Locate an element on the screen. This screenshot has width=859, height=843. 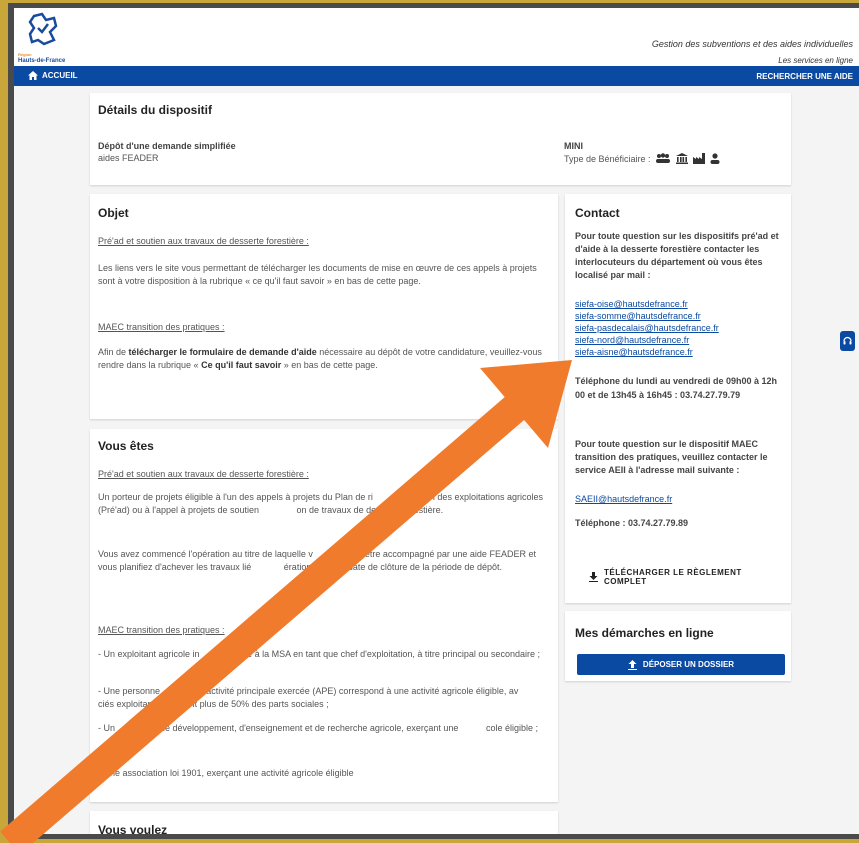
logo-text: Région Hauts-de-France is located at coordinates (41, 58).